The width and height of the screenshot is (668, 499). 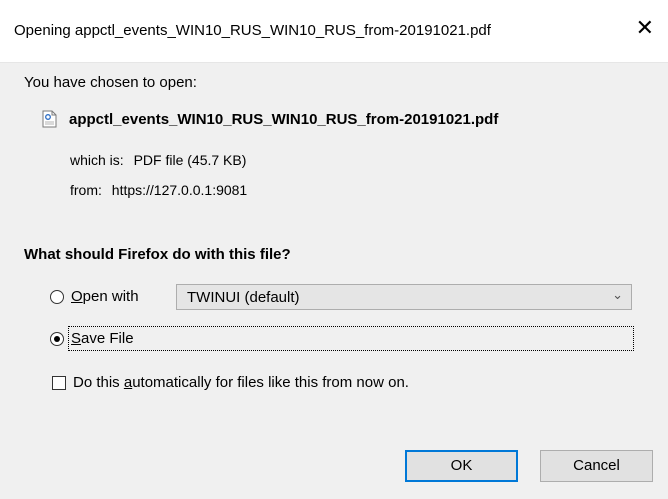 I want to click on save-file-label: Save File, so click(x=102, y=338).